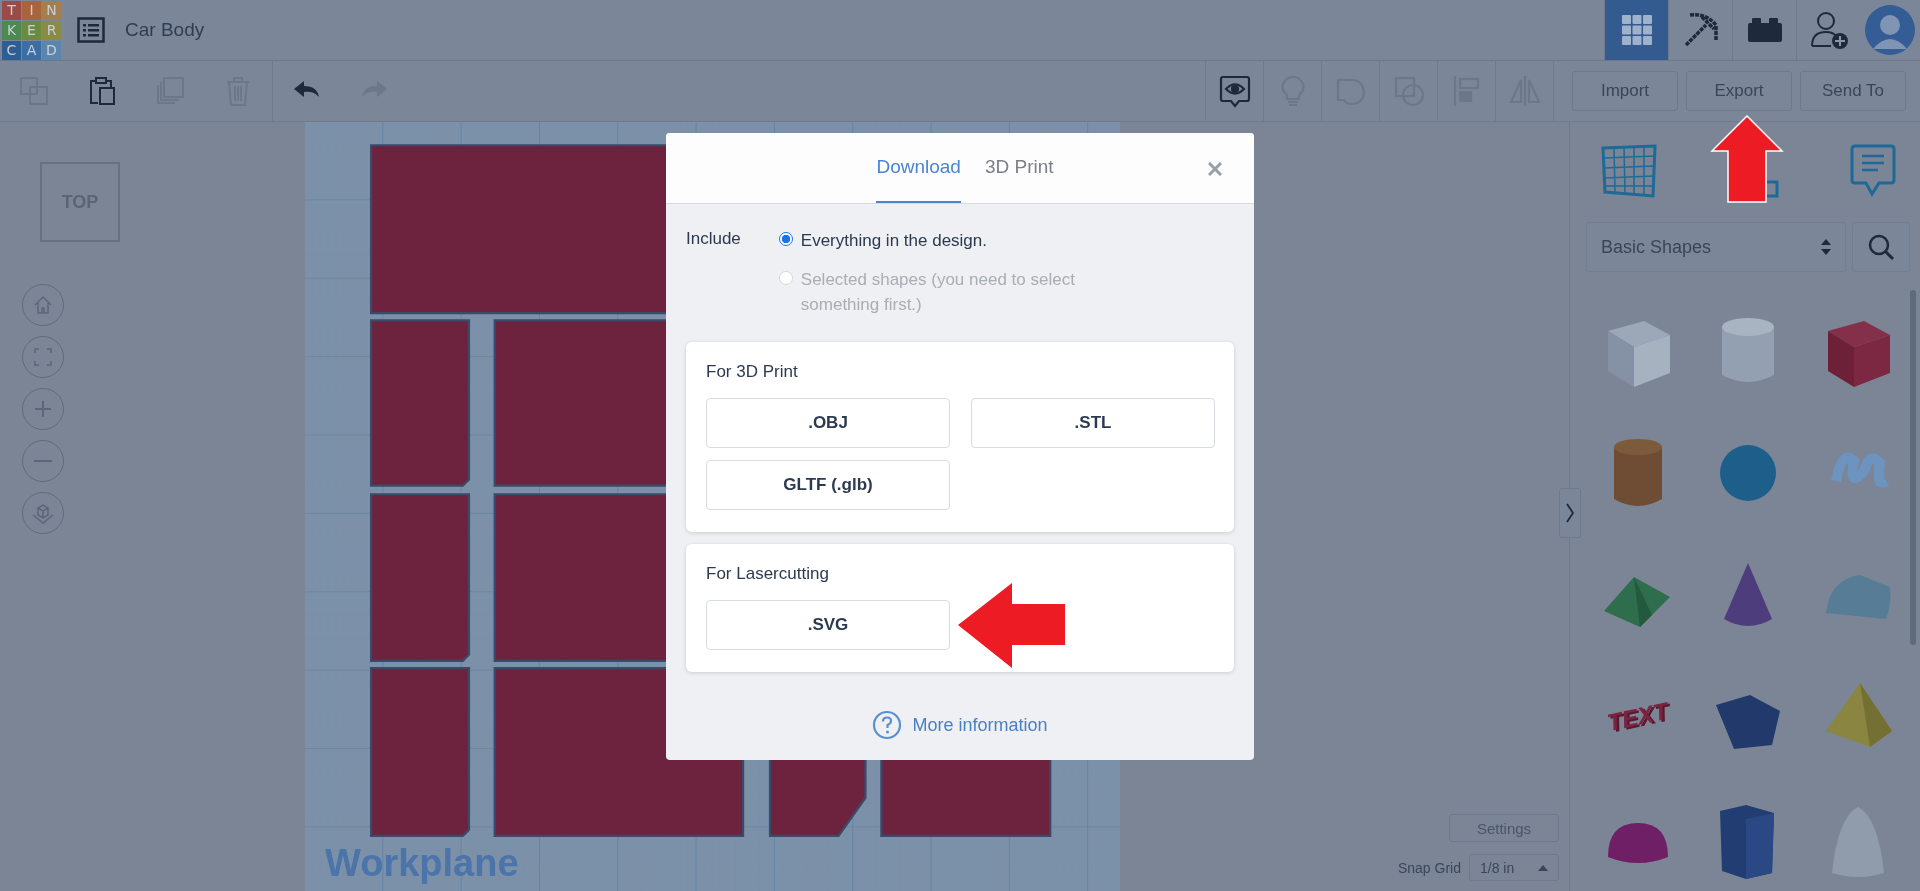  What do you see at coordinates (1429, 867) in the screenshot?
I see `snap-grid-label: Snap Grid` at bounding box center [1429, 867].